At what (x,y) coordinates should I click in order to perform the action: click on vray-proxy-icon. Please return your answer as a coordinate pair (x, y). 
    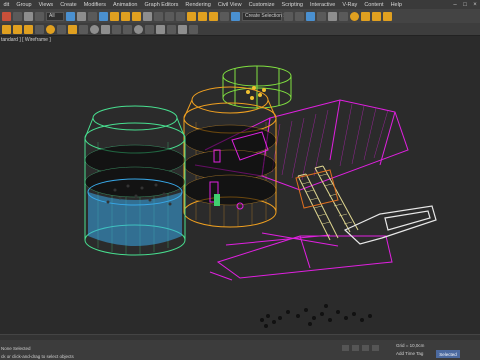
    Looking at the image, I should click on (105, 29).